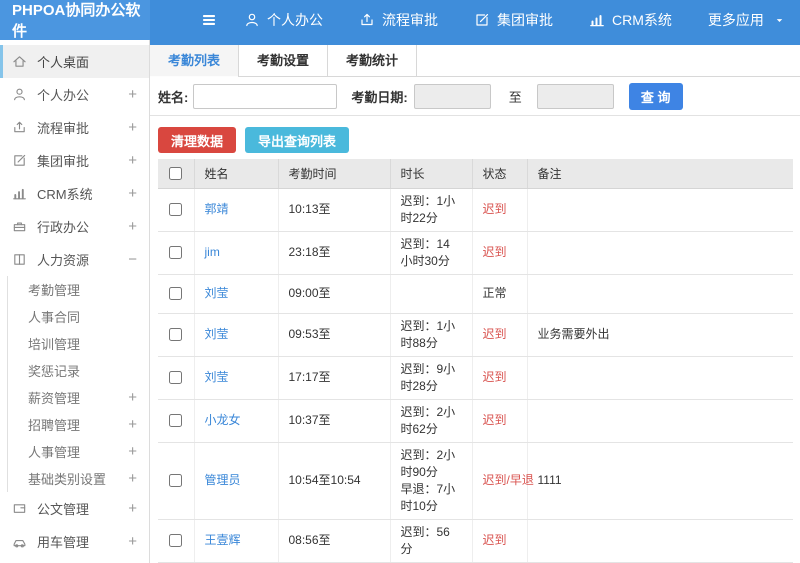 Image resolution: width=800 pixels, height=563 pixels. Describe the element at coordinates (283, 60) in the screenshot. I see `tab-考勤设置: 考勤设置` at that location.